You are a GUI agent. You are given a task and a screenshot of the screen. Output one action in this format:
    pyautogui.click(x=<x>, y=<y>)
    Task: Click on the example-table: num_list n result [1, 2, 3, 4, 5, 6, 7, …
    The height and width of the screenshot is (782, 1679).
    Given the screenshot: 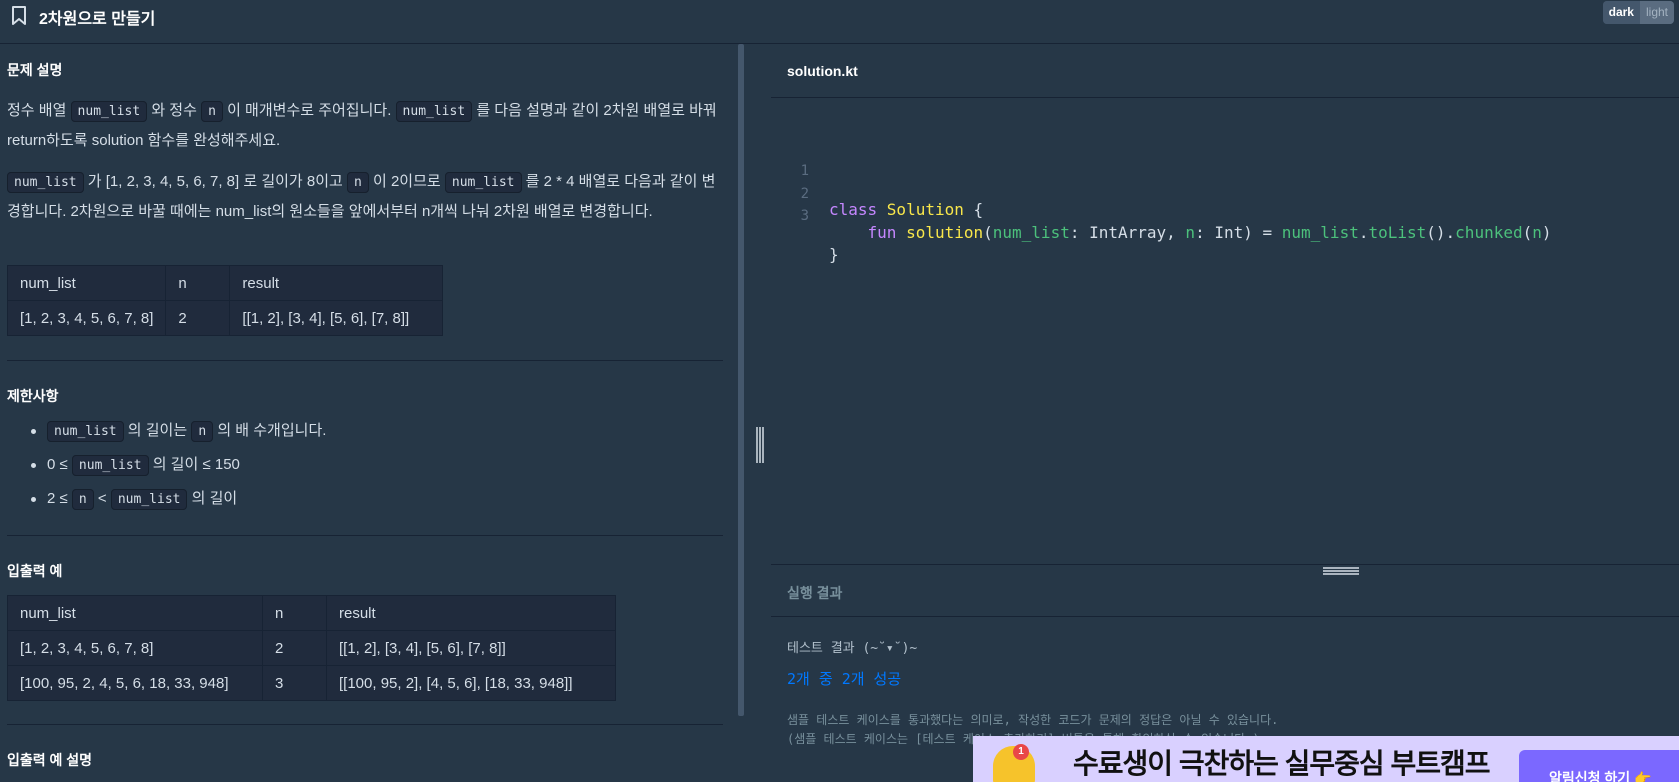 What is the action you would take?
    pyautogui.click(x=225, y=300)
    